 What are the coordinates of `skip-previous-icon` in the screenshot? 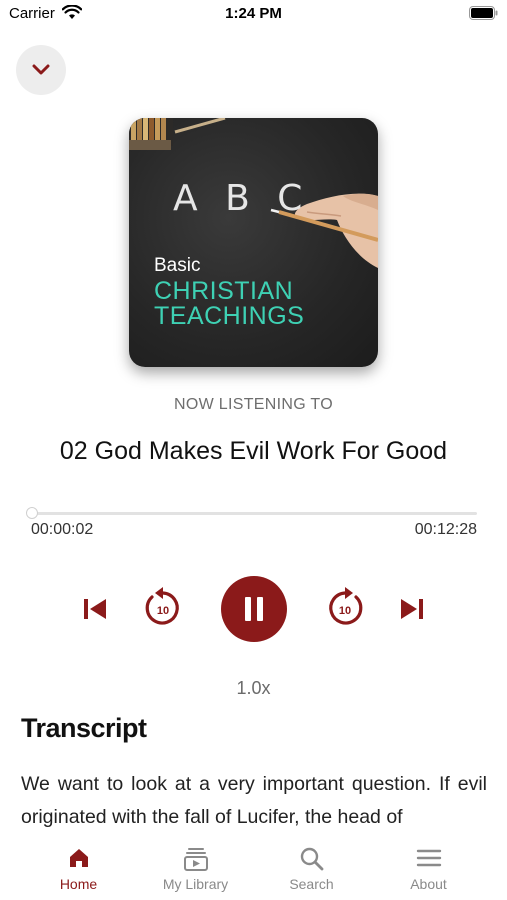 It's located at (95, 609).